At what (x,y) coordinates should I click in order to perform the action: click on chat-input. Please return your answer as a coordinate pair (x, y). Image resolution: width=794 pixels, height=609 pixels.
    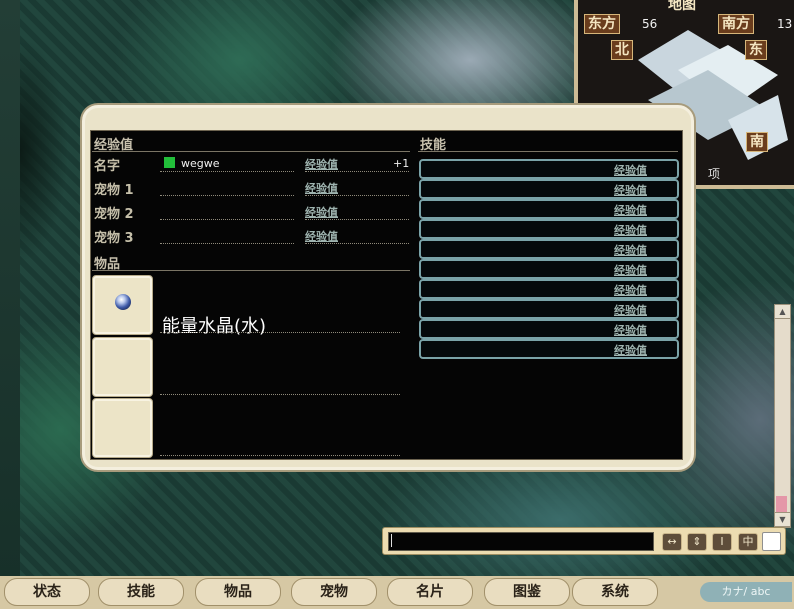
    Looking at the image, I should click on (521, 541).